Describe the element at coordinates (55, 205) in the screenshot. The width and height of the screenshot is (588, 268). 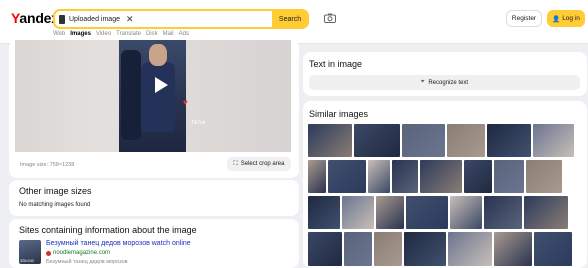
I see `other-sizes-empty: No matching images found` at that location.